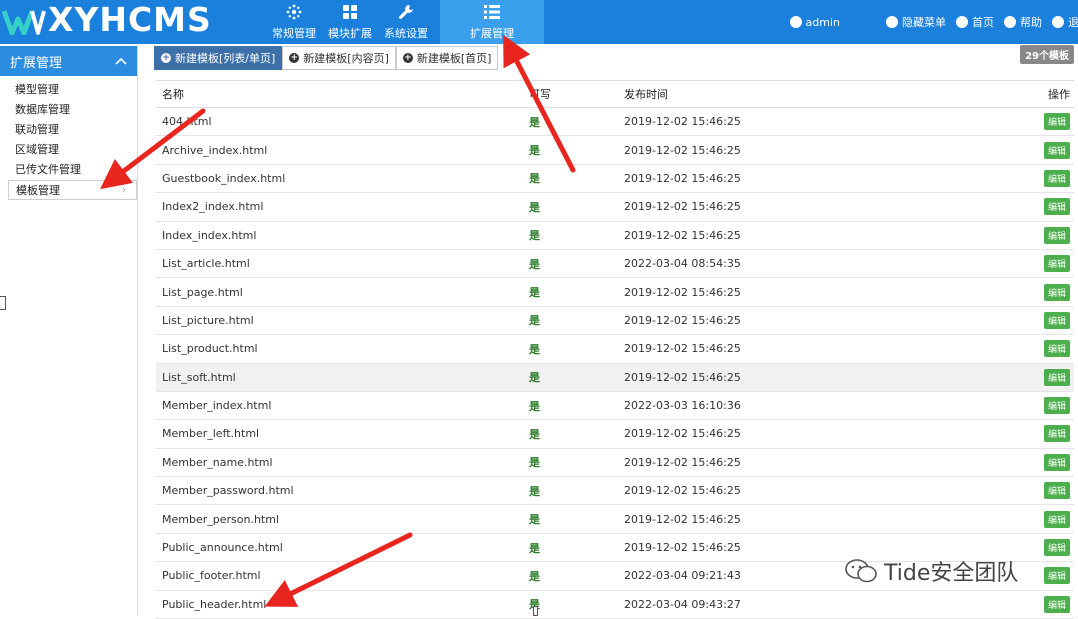 The width and height of the screenshot is (1078, 619). I want to click on home-link: 首页, so click(975, 22).